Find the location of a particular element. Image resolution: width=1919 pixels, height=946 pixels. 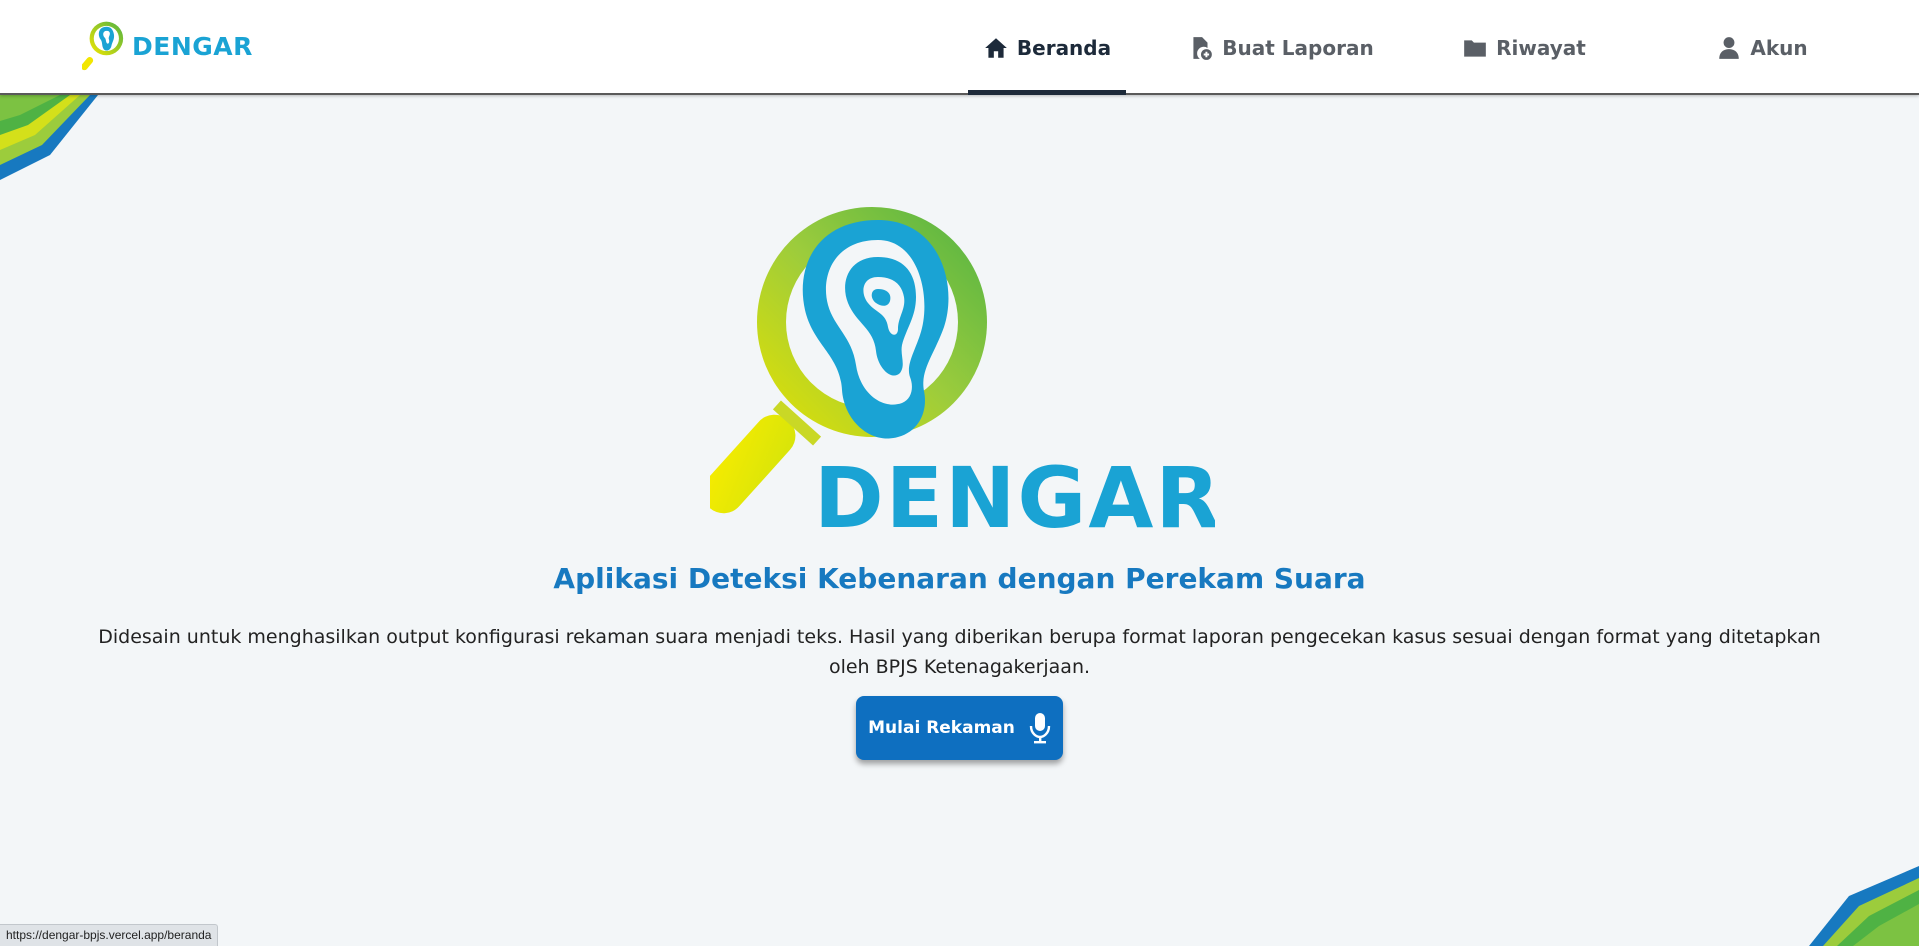

nav-buat-laporan: Buat Laporan is located at coordinates (1281, 47).